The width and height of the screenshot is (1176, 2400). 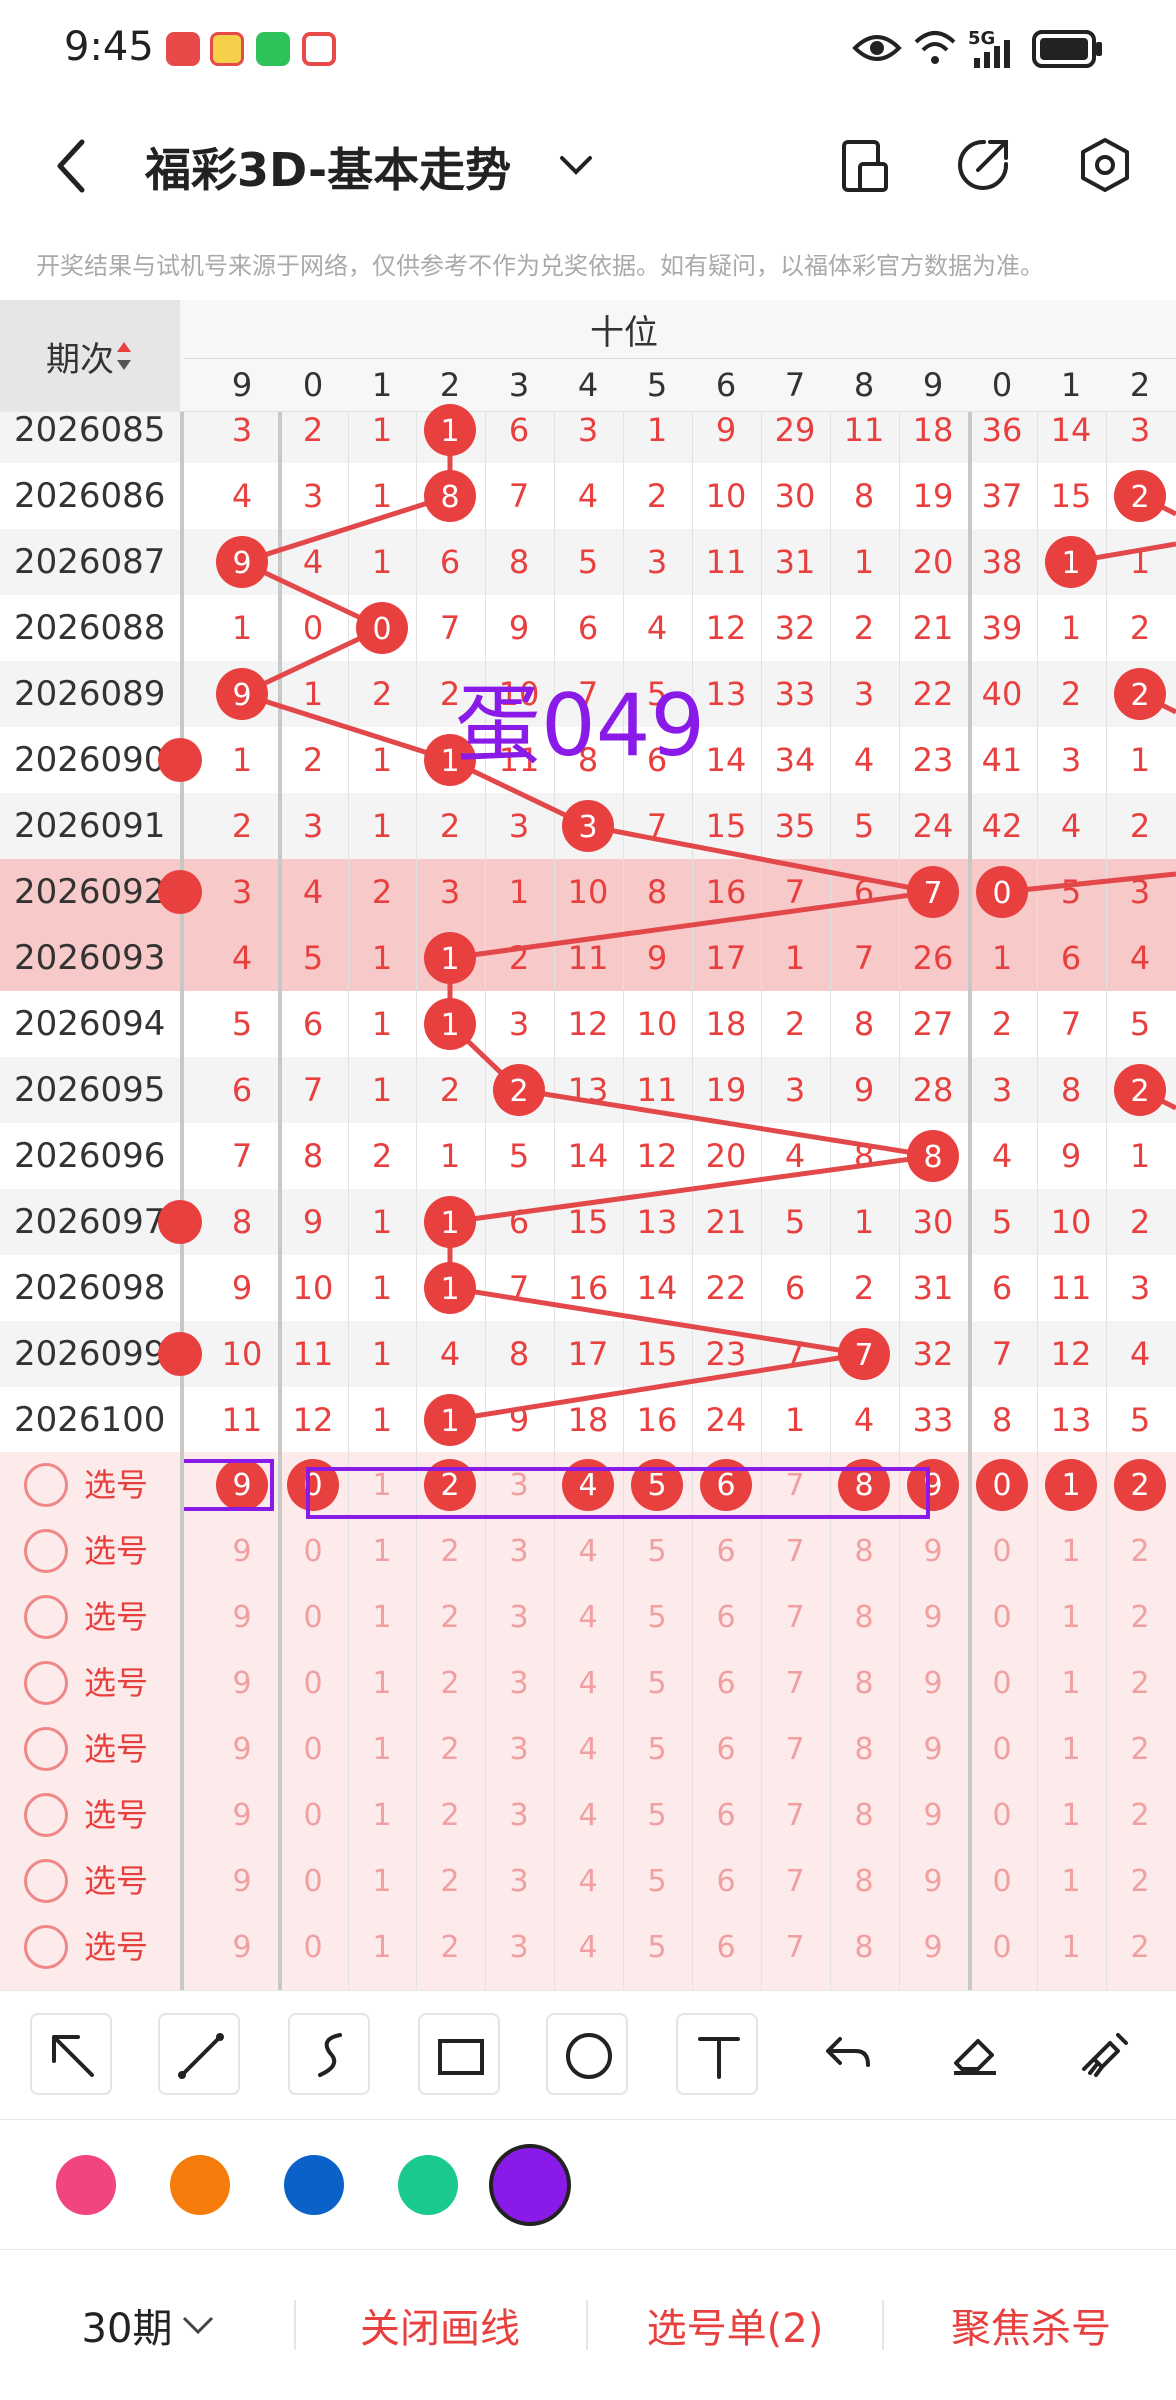 What do you see at coordinates (530, 2185) in the screenshot?
I see `color-swatch-selected` at bounding box center [530, 2185].